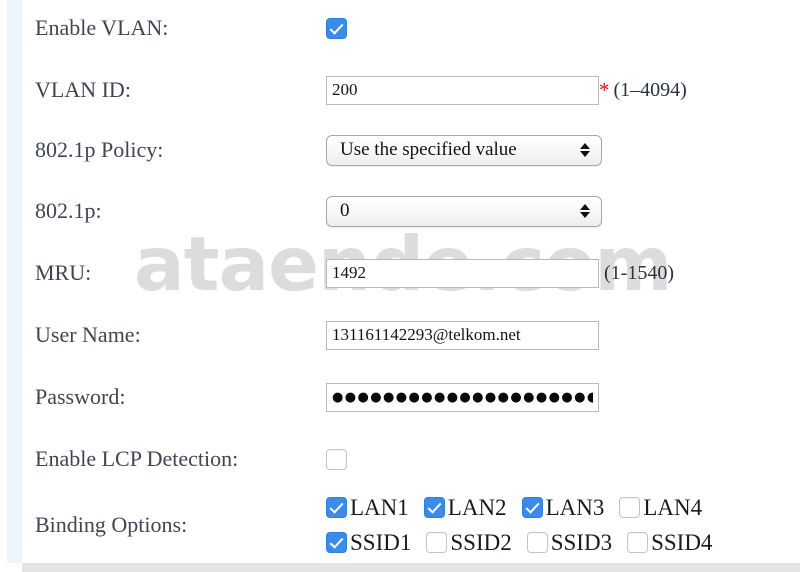  I want to click on binding-option-ssid1: SSID1, so click(368, 543).